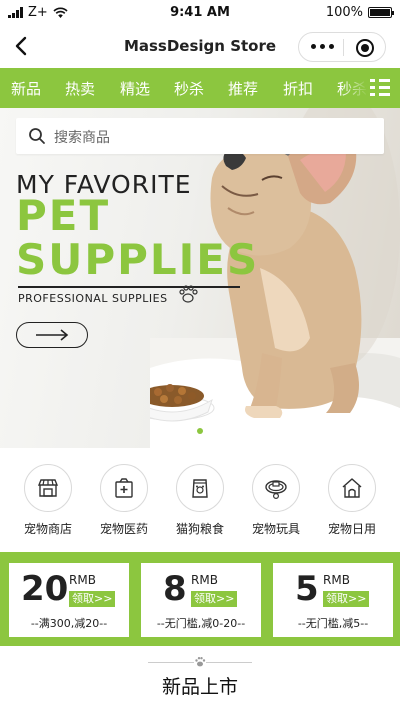  What do you see at coordinates (80, 88) in the screenshot?
I see `tab-hot: 热卖` at bounding box center [80, 88].